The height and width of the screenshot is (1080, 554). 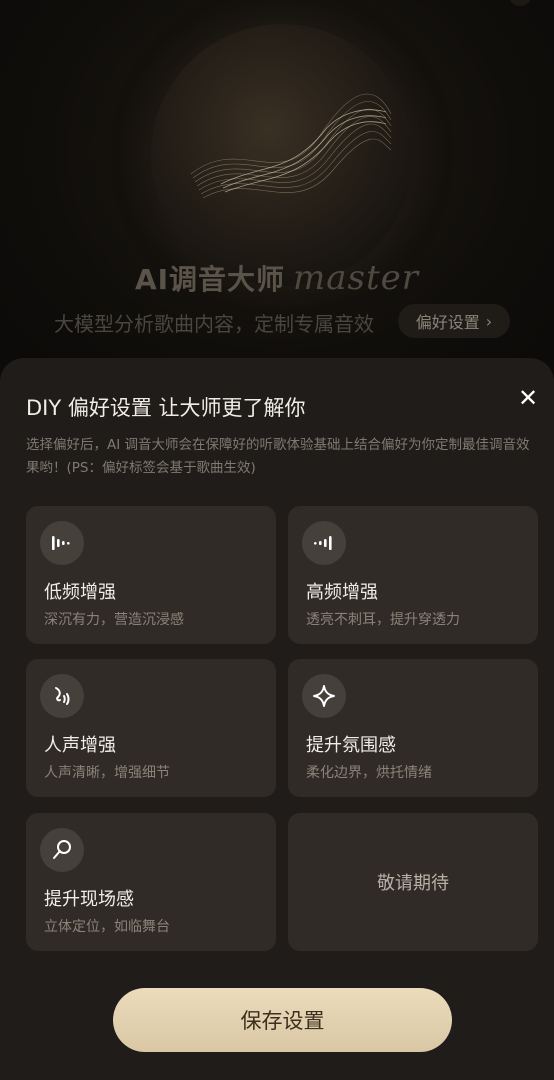 I want to click on option-name: 高频增强, so click(x=342, y=592).